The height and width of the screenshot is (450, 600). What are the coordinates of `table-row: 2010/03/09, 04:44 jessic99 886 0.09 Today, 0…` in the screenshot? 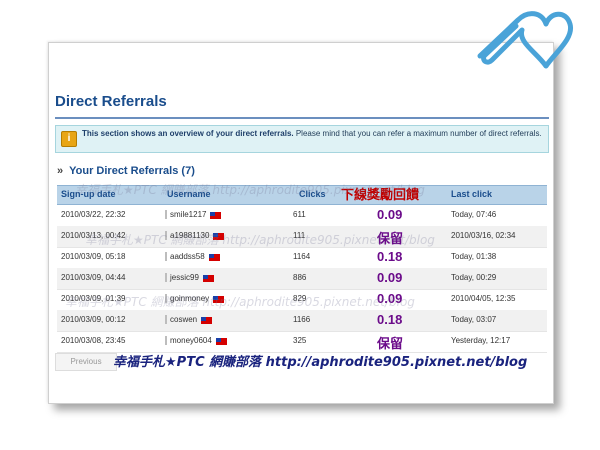 It's located at (302, 279).